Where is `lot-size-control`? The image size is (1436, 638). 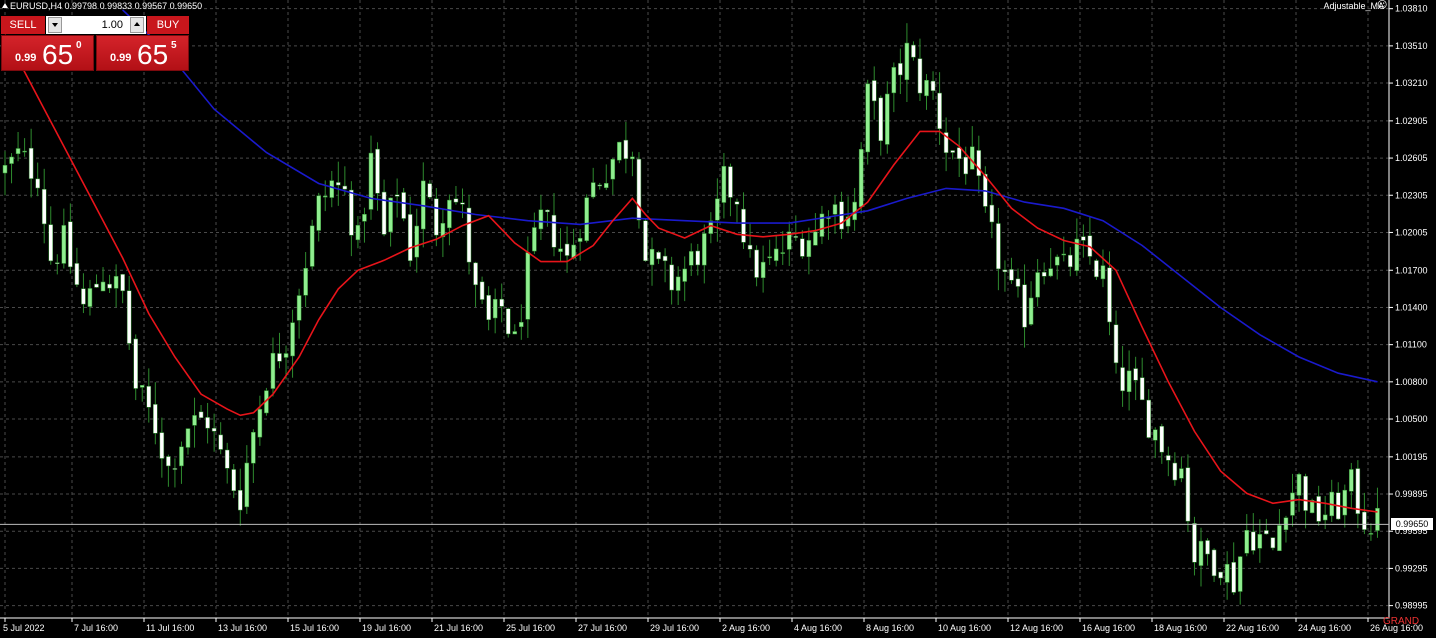
lot-size-control is located at coordinates (96, 25).